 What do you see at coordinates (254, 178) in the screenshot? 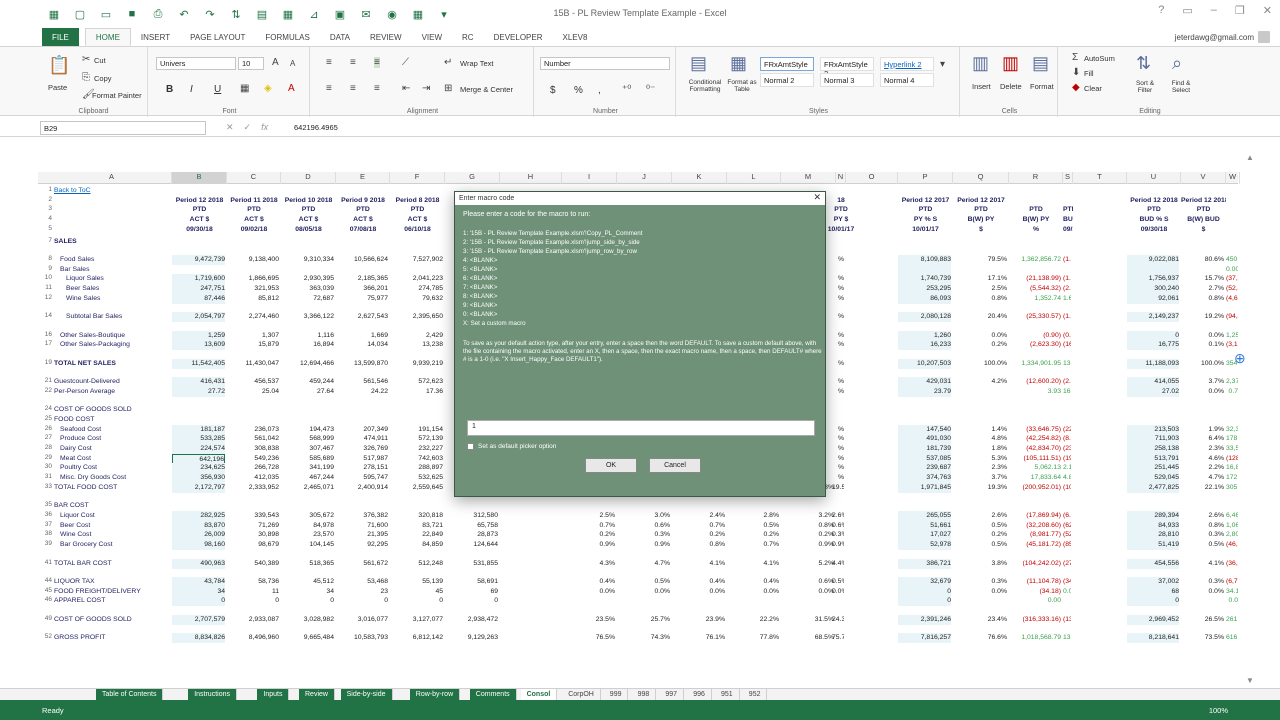
I see `column-header-c: C` at bounding box center [254, 178].